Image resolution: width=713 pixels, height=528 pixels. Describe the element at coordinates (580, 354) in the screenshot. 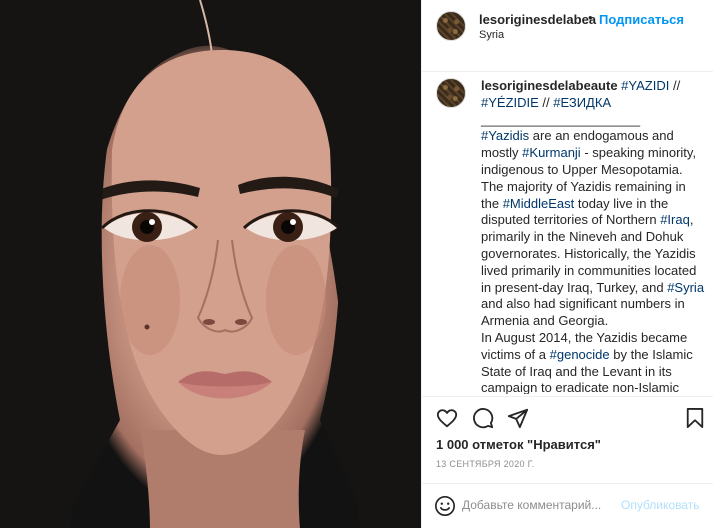

I see `hashtag-link: #genocide` at that location.